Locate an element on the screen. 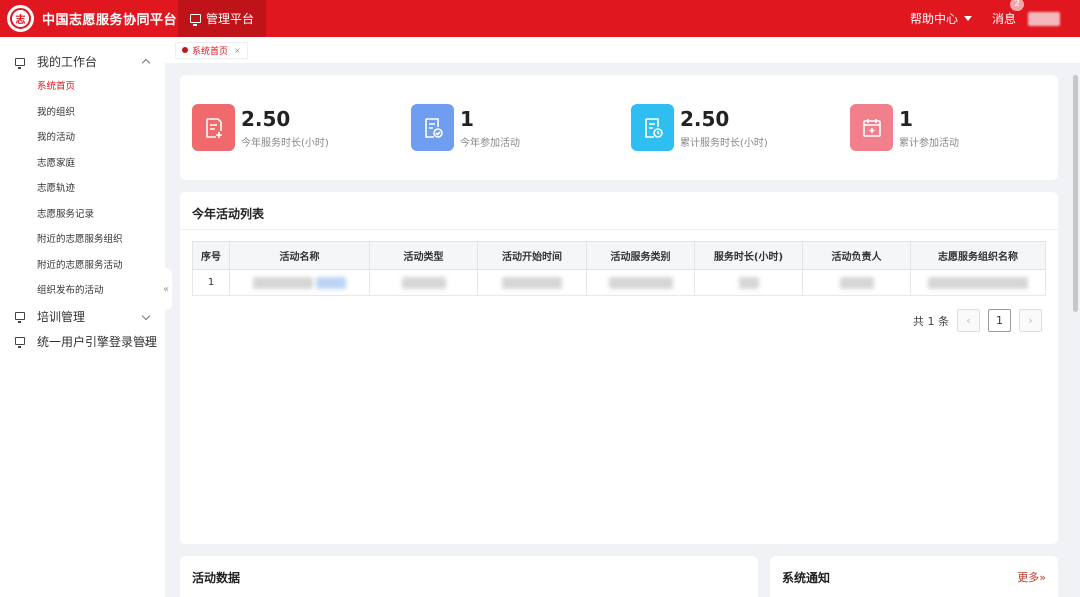  total-count: 共 1 条 is located at coordinates (931, 321).